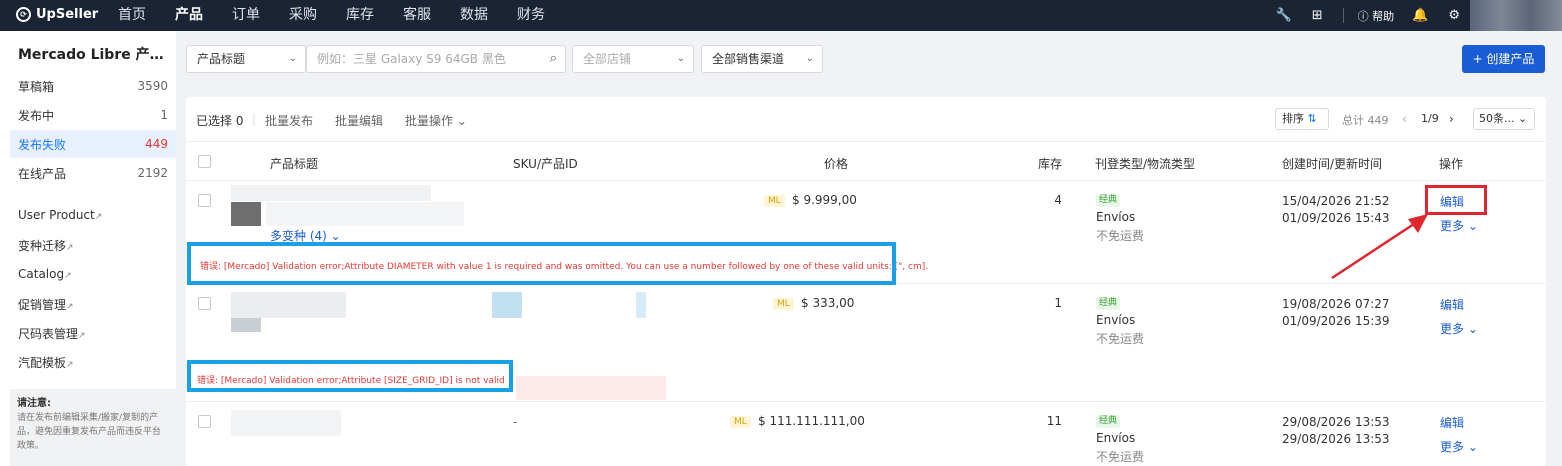  I want to click on sidebar-item-online: 在线产品 2192, so click(93, 173).